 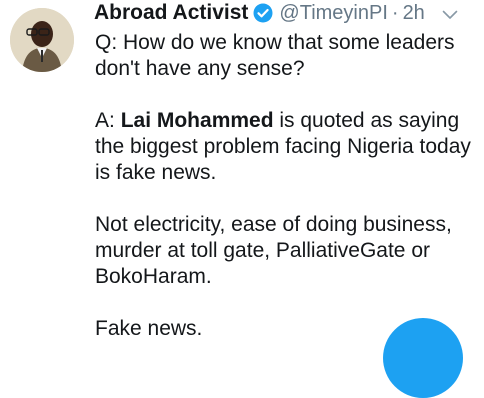 I want to click on tweet-header: Abroad Activist @TimeyinPI · 2h, so click(x=259, y=13).